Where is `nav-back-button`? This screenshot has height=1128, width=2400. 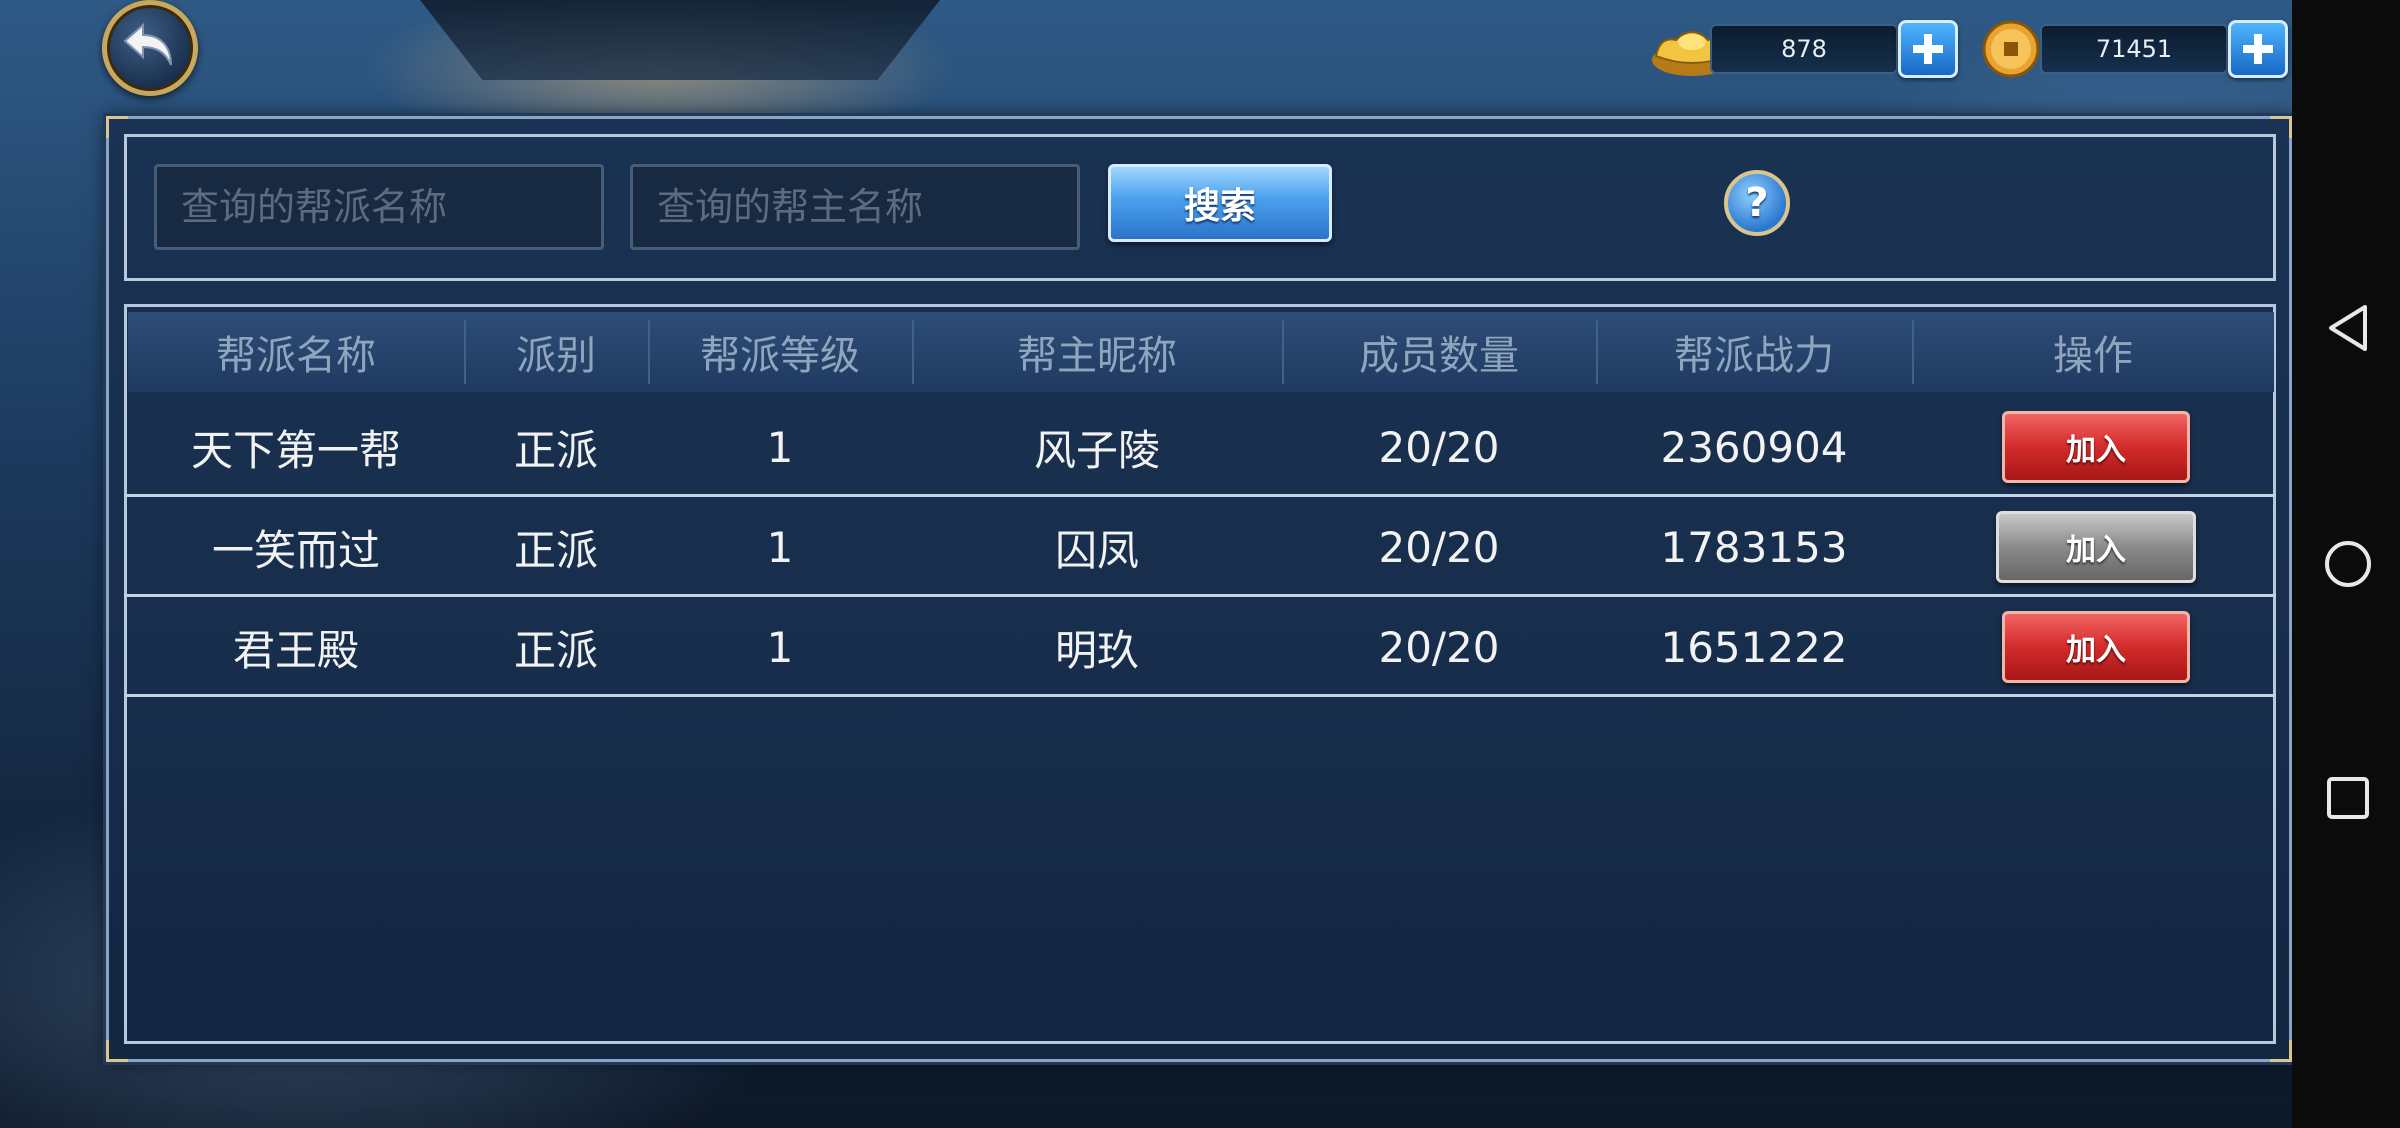
nav-back-button is located at coordinates (2348, 328).